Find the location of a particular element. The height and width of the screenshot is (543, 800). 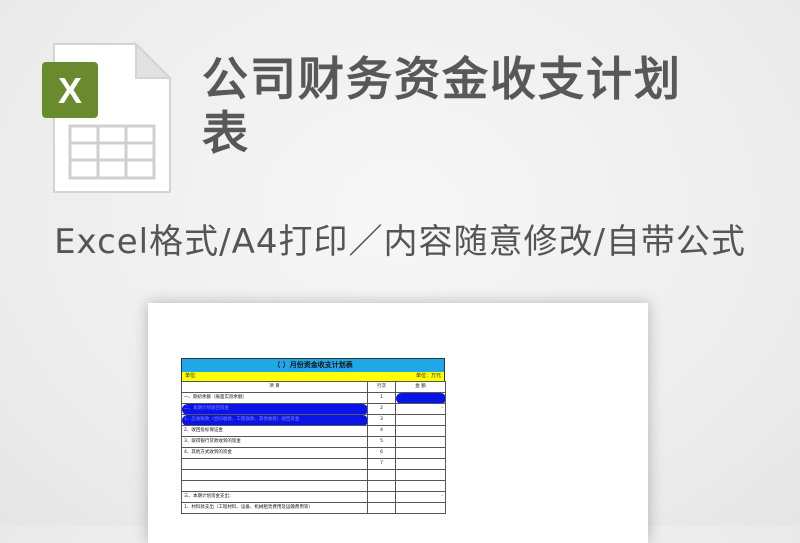

header-row: 项 目 行次 金 额 is located at coordinates (313, 387).